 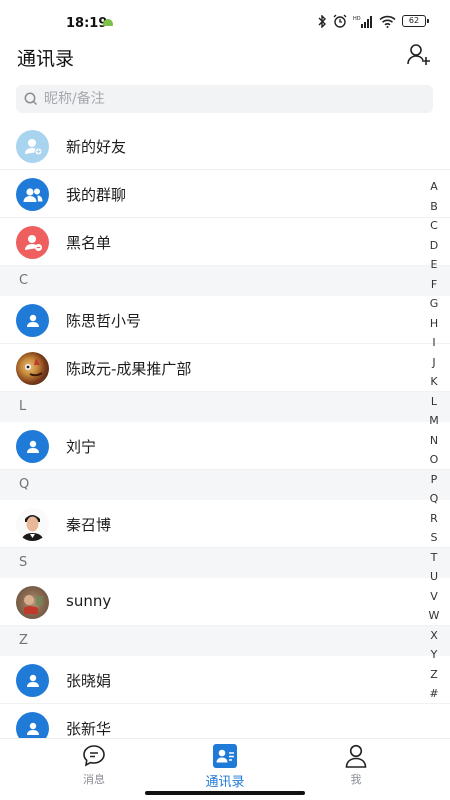 I want to click on blacklist-icon, so click(x=32, y=242).